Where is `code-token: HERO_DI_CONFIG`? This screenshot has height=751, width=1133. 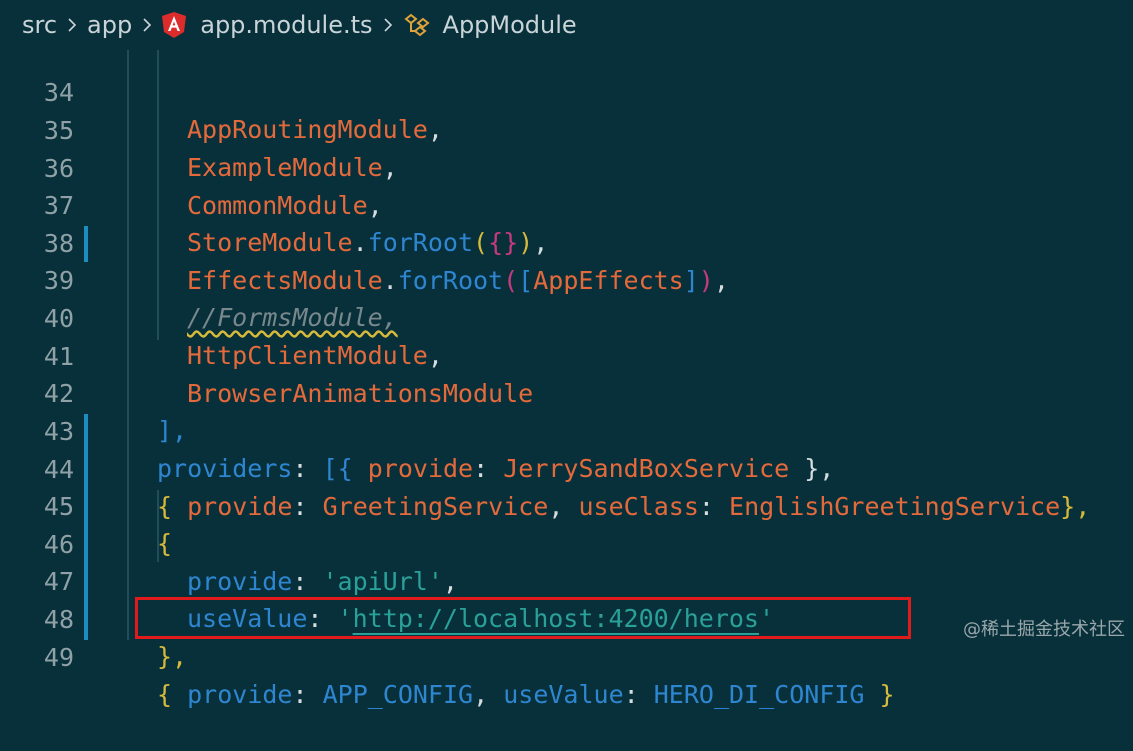
code-token: HERO_DI_CONFIG is located at coordinates (759, 695).